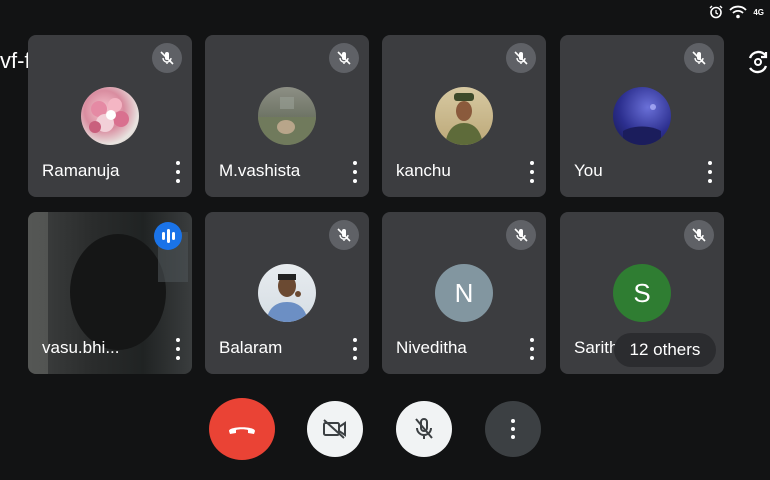  Describe the element at coordinates (168, 236) in the screenshot. I see `speaking-icon` at that location.